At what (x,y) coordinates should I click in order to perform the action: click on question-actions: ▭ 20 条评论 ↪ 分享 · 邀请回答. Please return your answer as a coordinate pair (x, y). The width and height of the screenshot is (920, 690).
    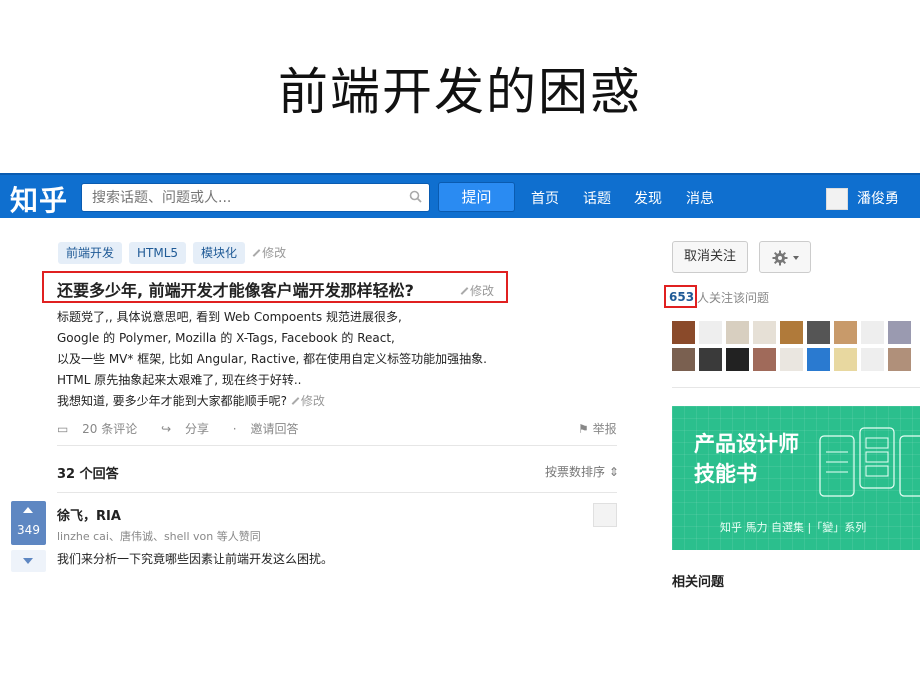
    Looking at the image, I should click on (187, 428).